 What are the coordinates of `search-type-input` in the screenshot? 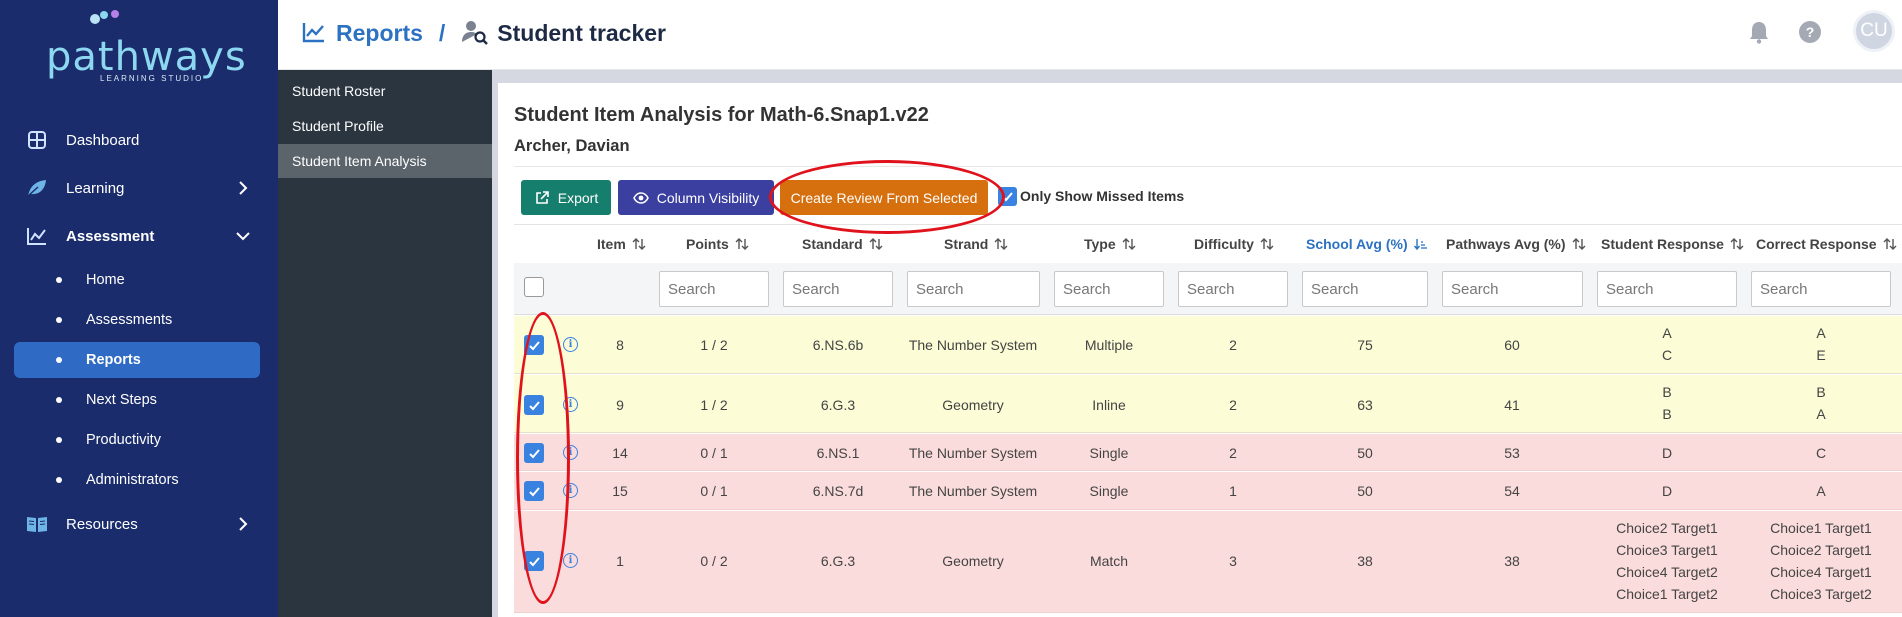 It's located at (1109, 289).